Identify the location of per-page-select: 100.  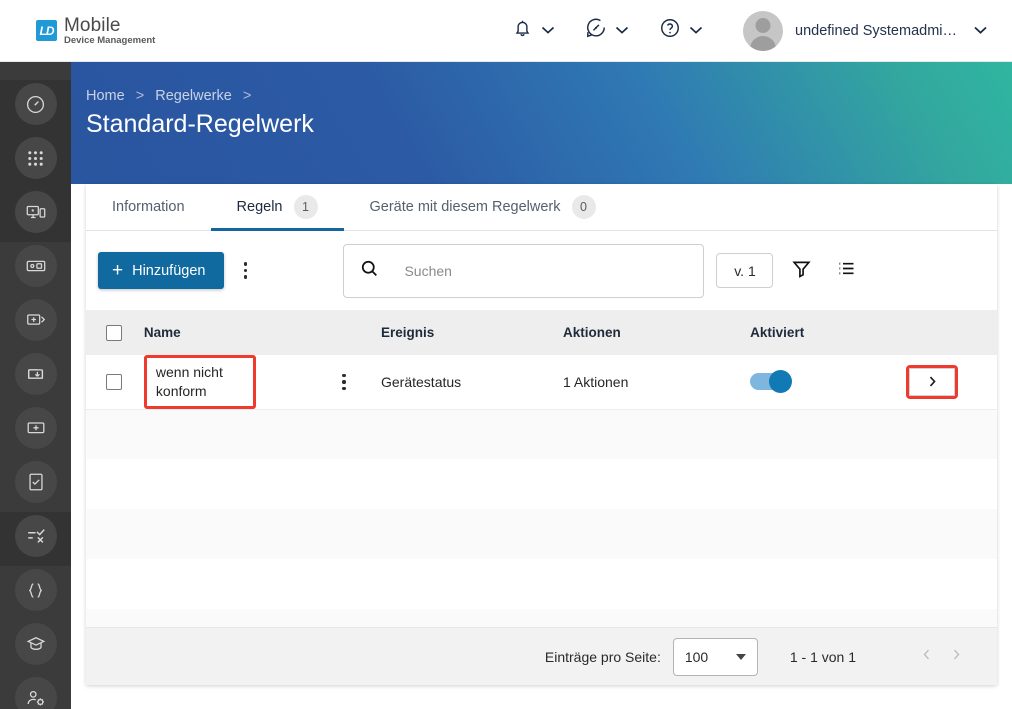
(715, 656).